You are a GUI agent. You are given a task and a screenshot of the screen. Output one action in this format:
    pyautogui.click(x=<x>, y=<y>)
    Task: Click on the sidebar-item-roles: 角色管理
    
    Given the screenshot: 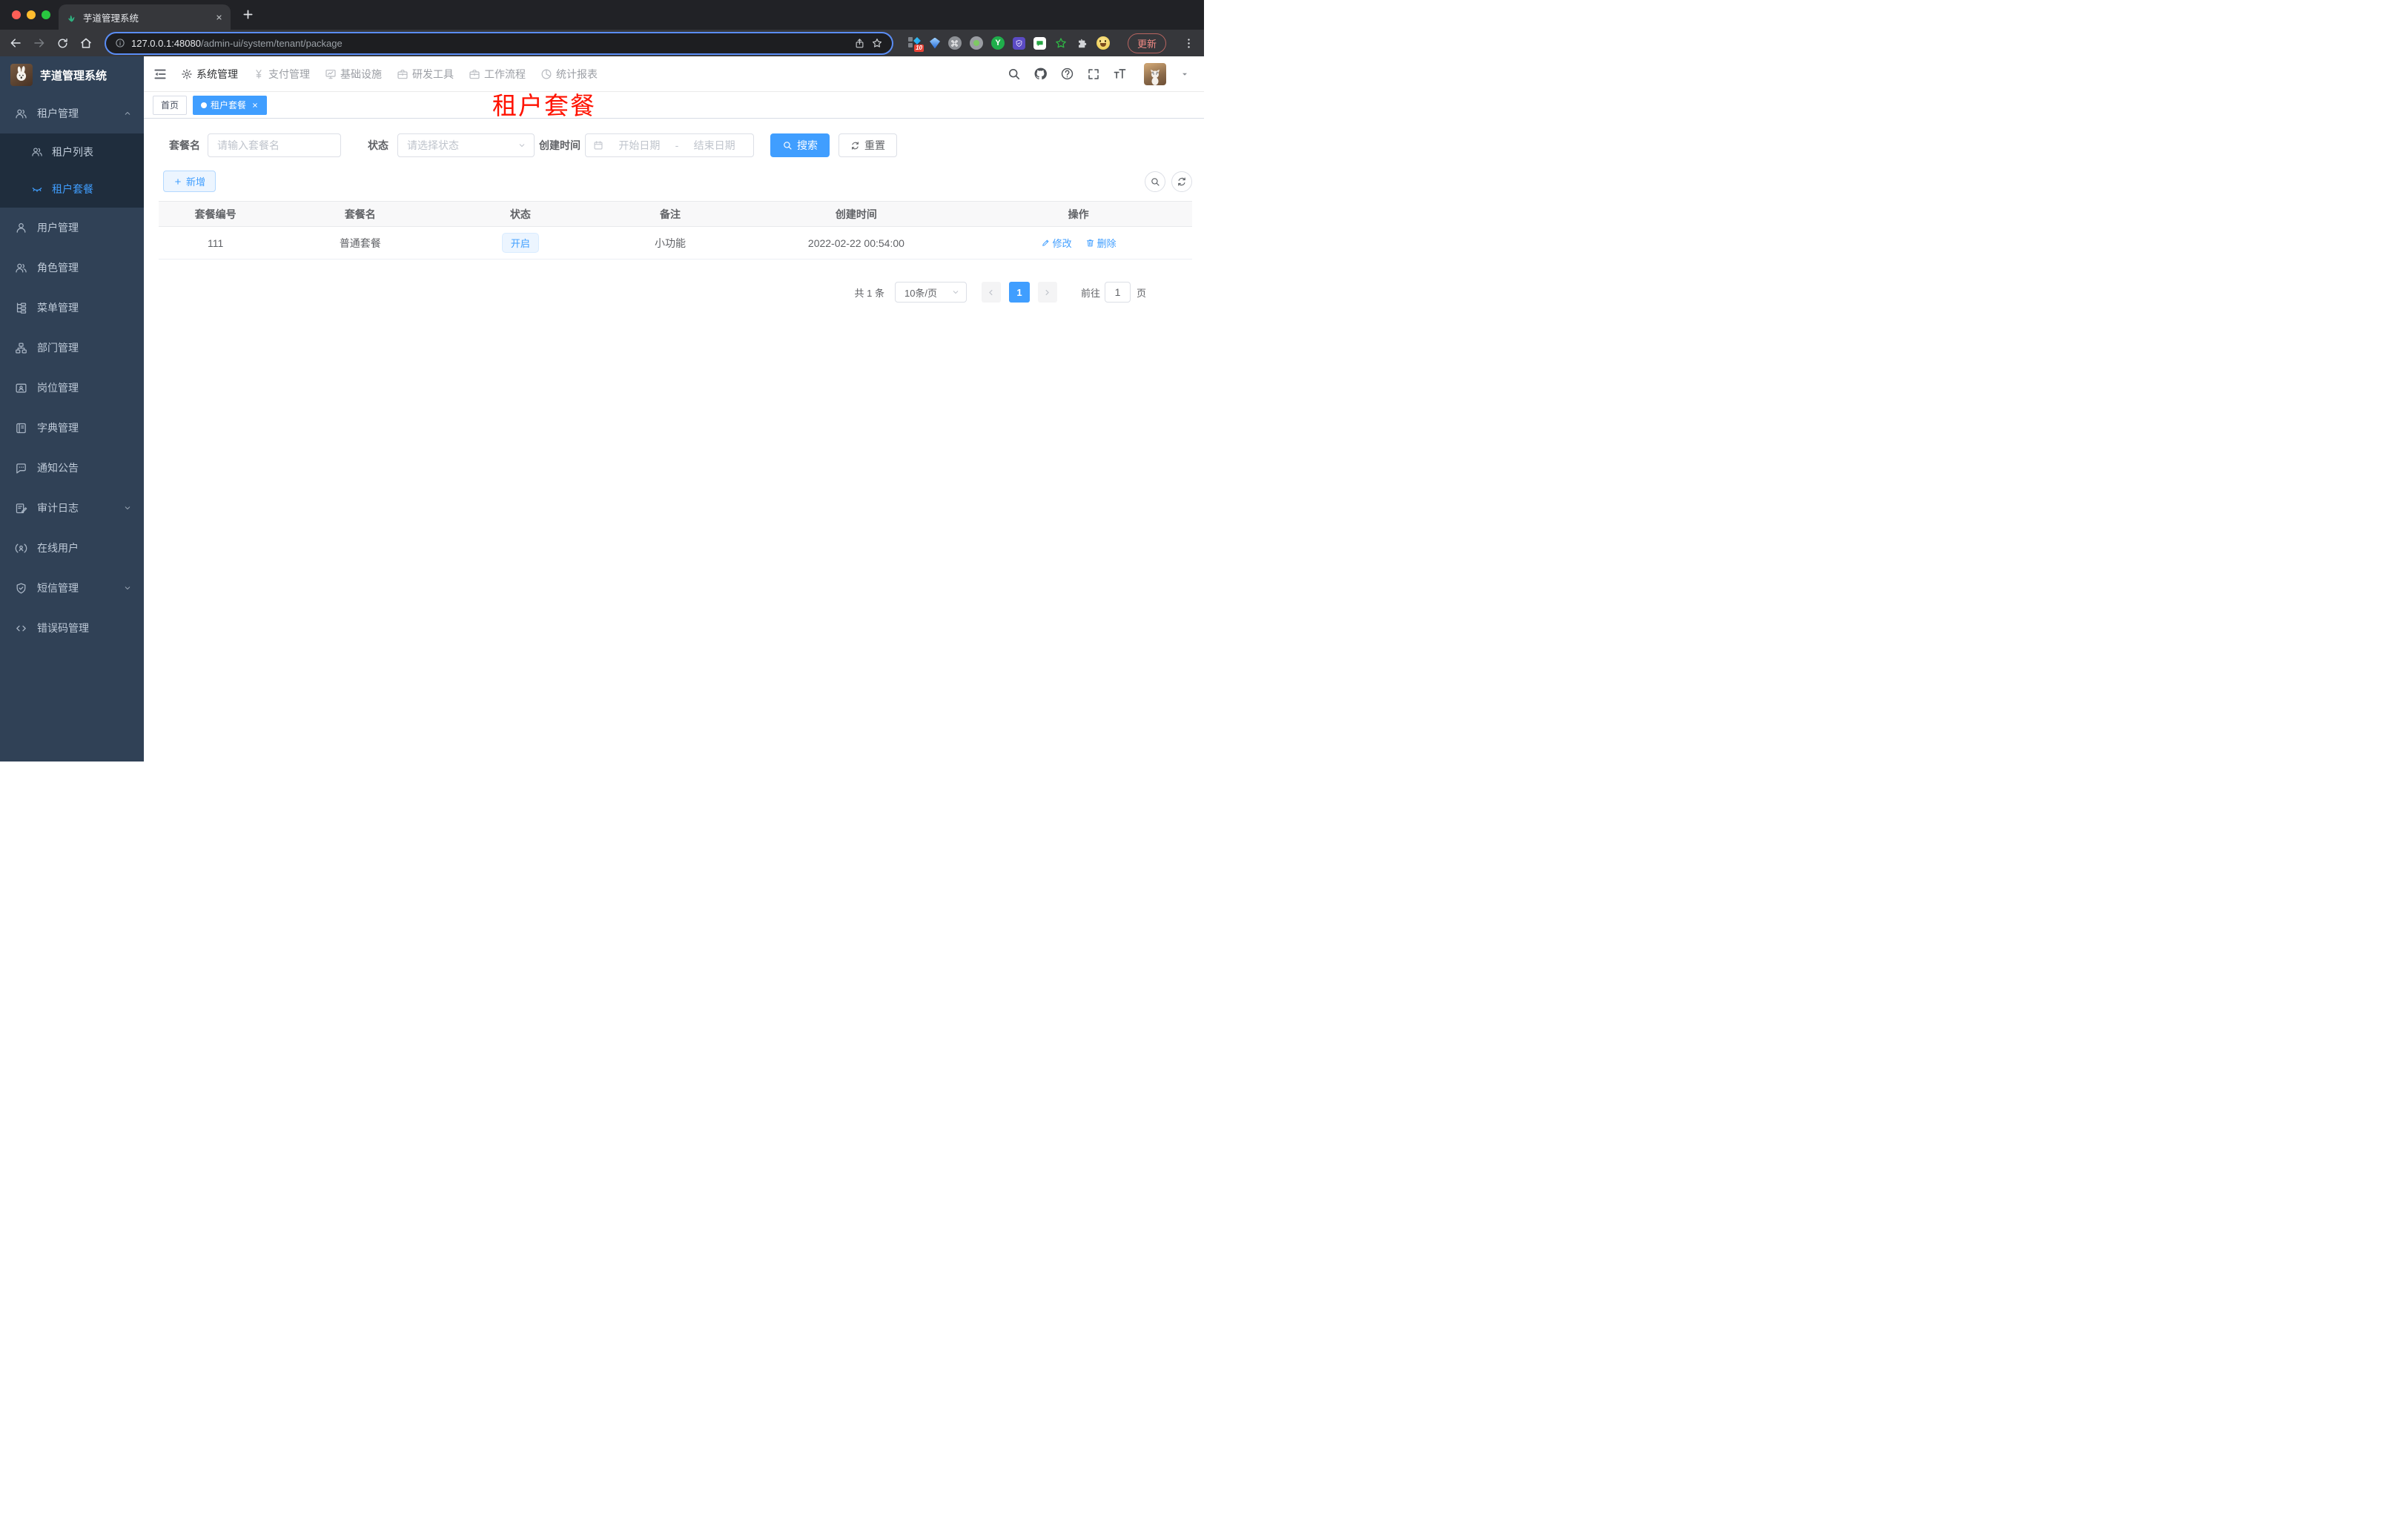 What is the action you would take?
    pyautogui.click(x=72, y=268)
    